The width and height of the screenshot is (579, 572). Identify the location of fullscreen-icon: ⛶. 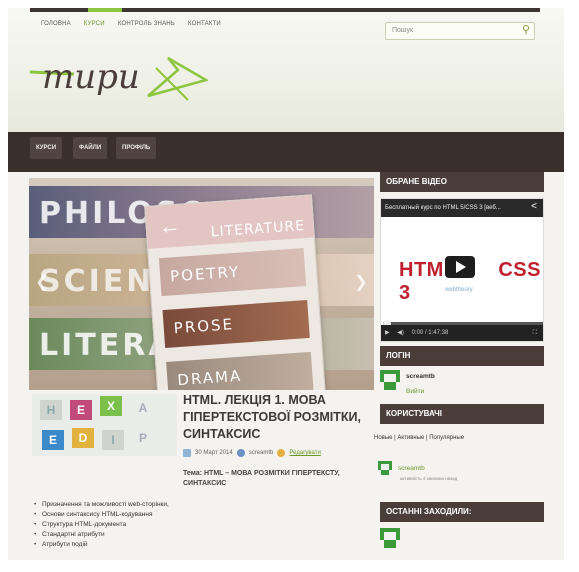
(535, 333).